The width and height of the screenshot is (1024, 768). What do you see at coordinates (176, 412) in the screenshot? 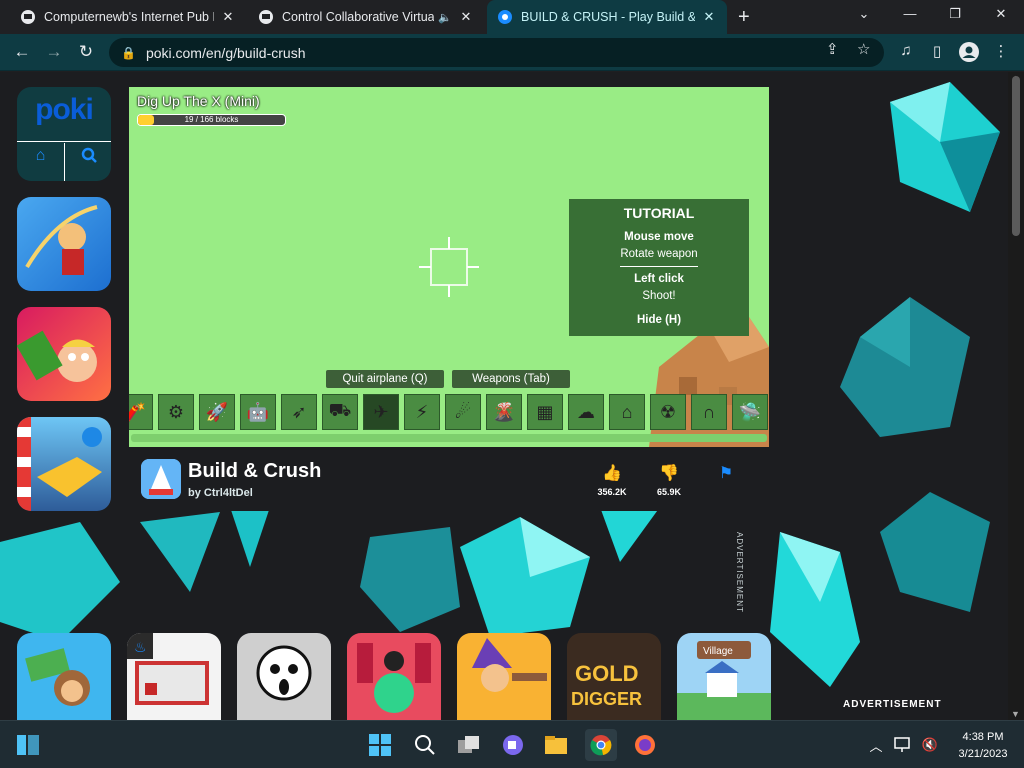
I see `tire-slot: ⚙` at bounding box center [176, 412].